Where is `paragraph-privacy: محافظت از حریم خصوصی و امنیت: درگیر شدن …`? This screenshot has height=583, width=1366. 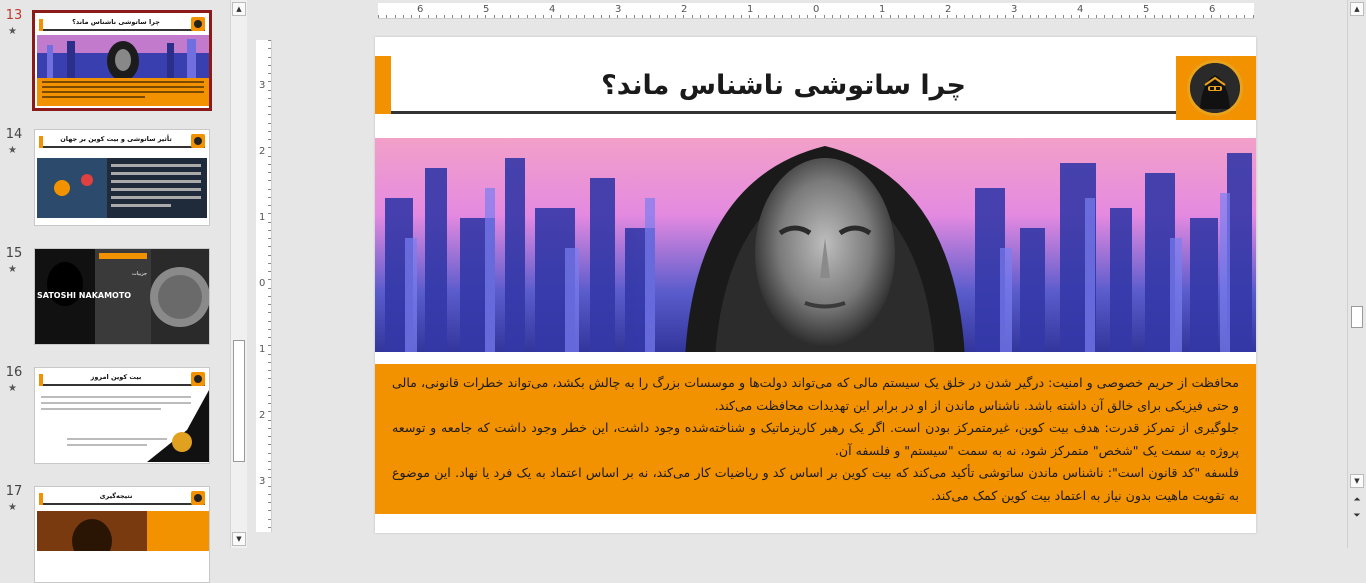 paragraph-privacy: محافظت از حریم خصوصی و امنیت: درگیر شدن … is located at coordinates (815, 394).